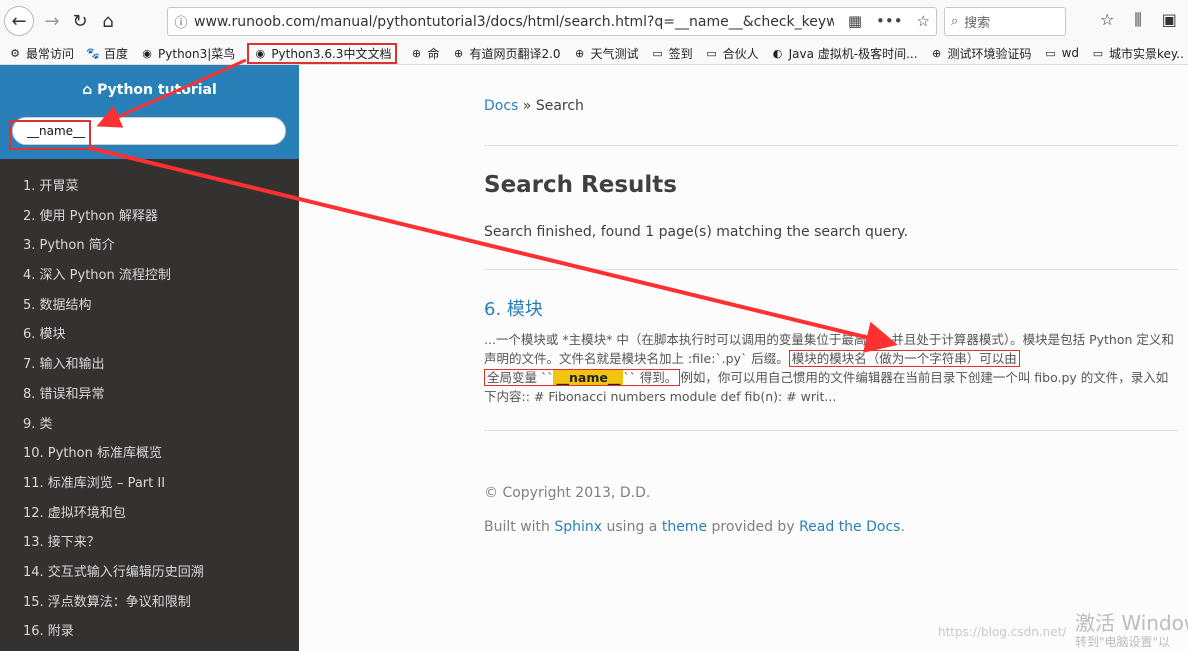 This screenshot has height=651, width=1188. Describe the element at coordinates (149, 90) in the screenshot. I see `sidebar-title: ⌂ Python tutorial` at that location.